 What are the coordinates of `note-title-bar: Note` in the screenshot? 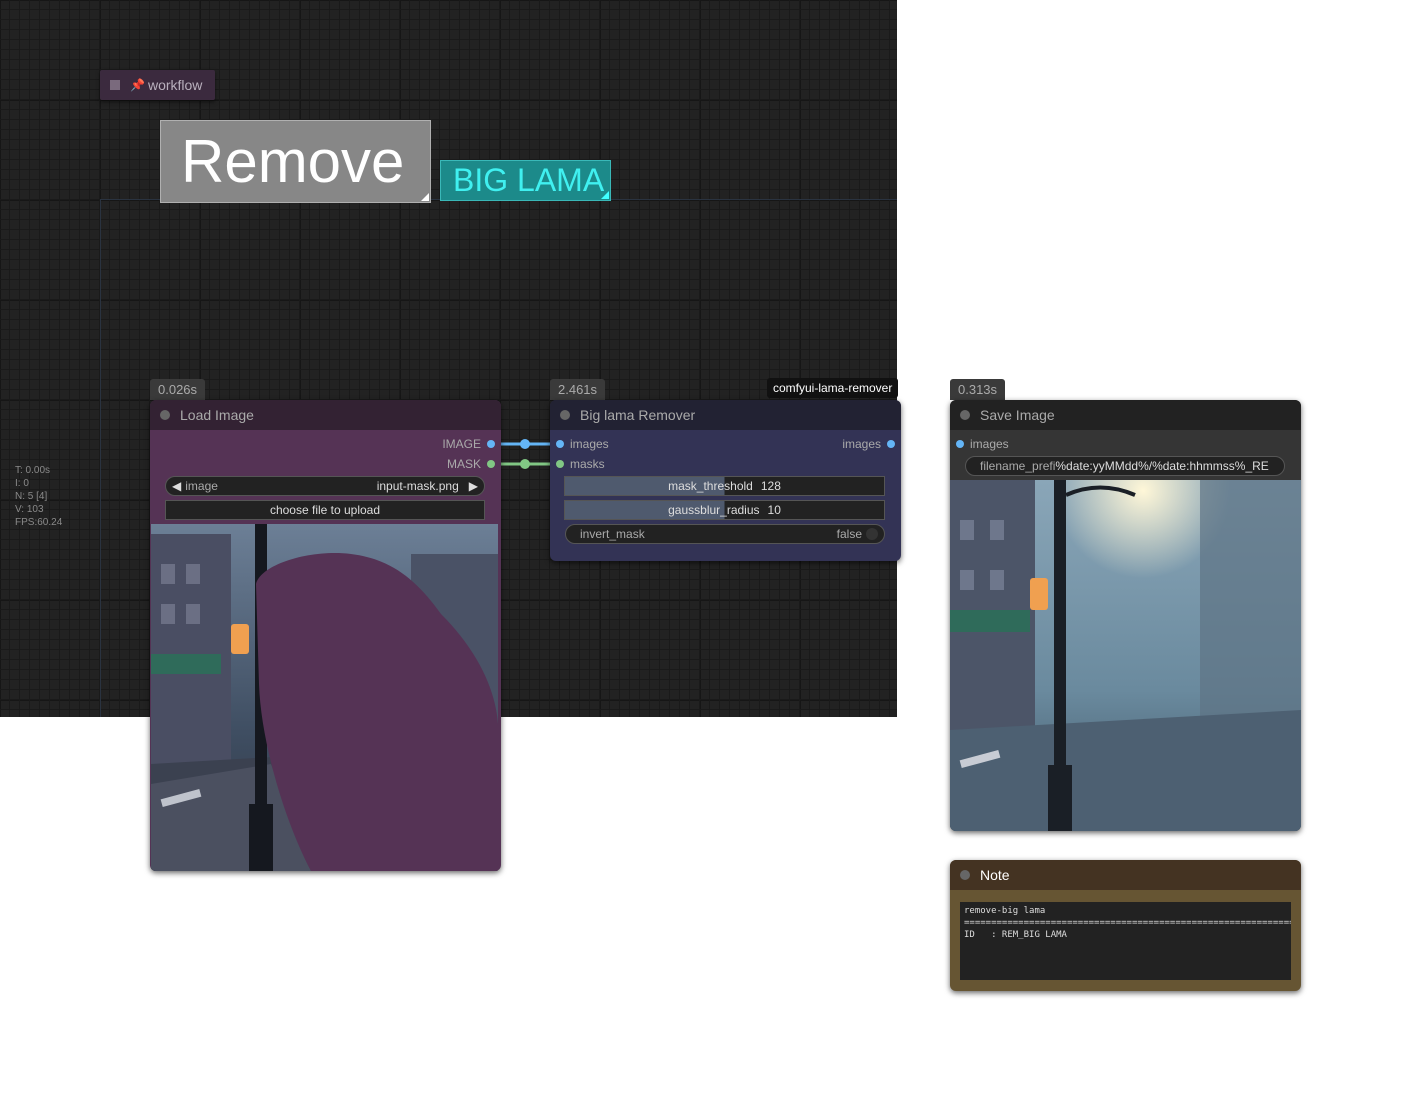 It's located at (1125, 875).